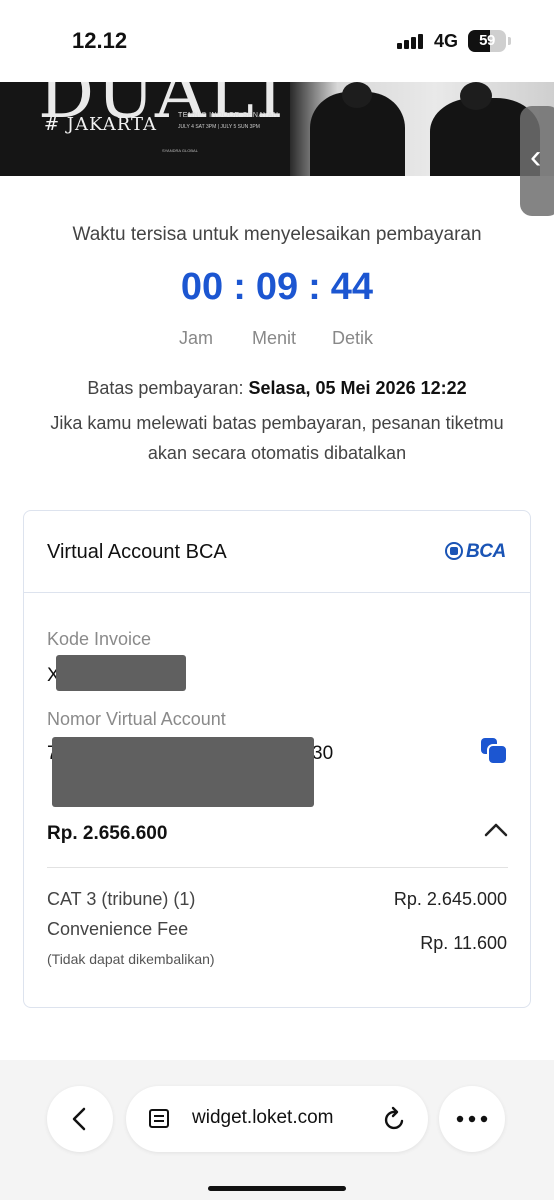  What do you see at coordinates (274, 338) in the screenshot?
I see `unit-minutes: Menit` at bounding box center [274, 338].